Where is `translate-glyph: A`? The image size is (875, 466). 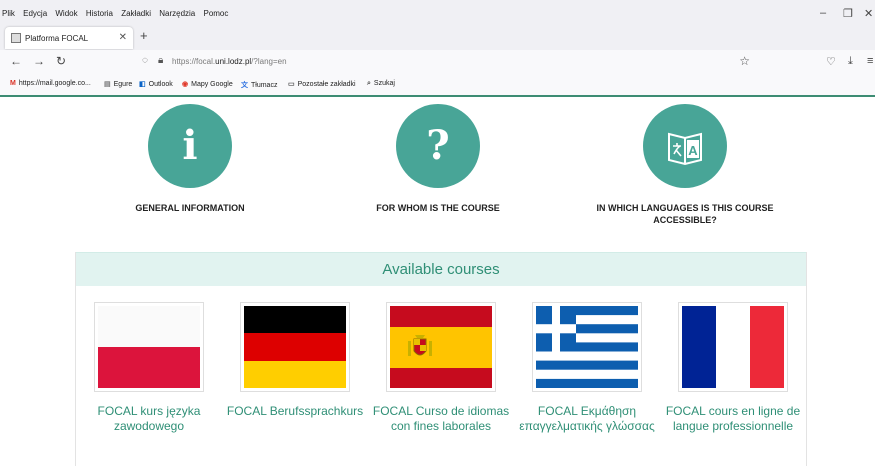
translate-glyph: A is located at coordinates (685, 149).